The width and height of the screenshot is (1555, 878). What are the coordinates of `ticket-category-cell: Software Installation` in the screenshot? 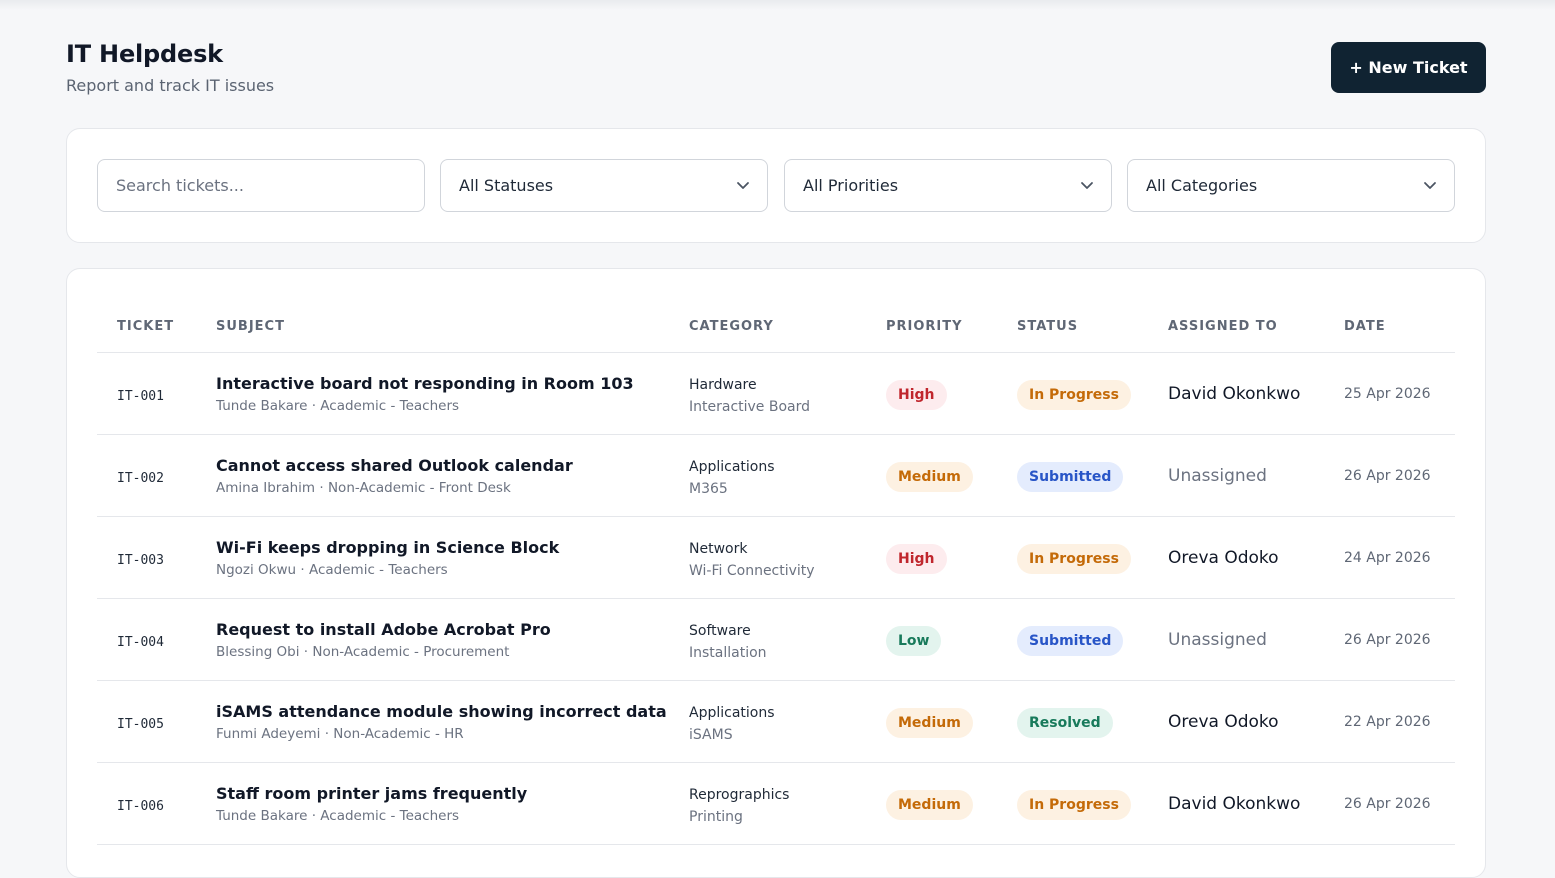 It's located at (728, 642).